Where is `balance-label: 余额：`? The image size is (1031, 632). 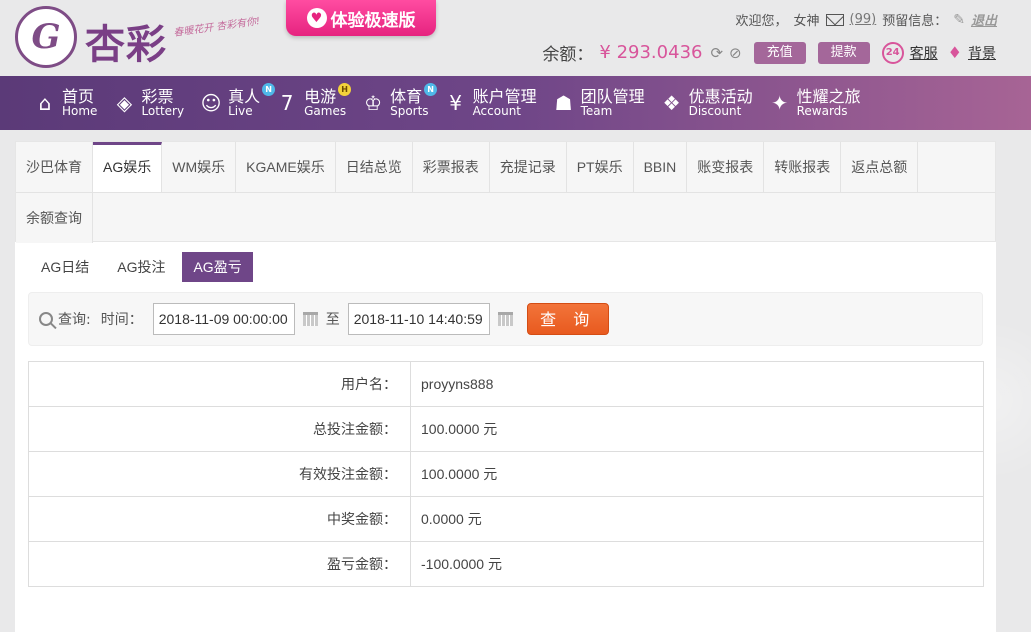
balance-label: 余额： is located at coordinates (568, 55).